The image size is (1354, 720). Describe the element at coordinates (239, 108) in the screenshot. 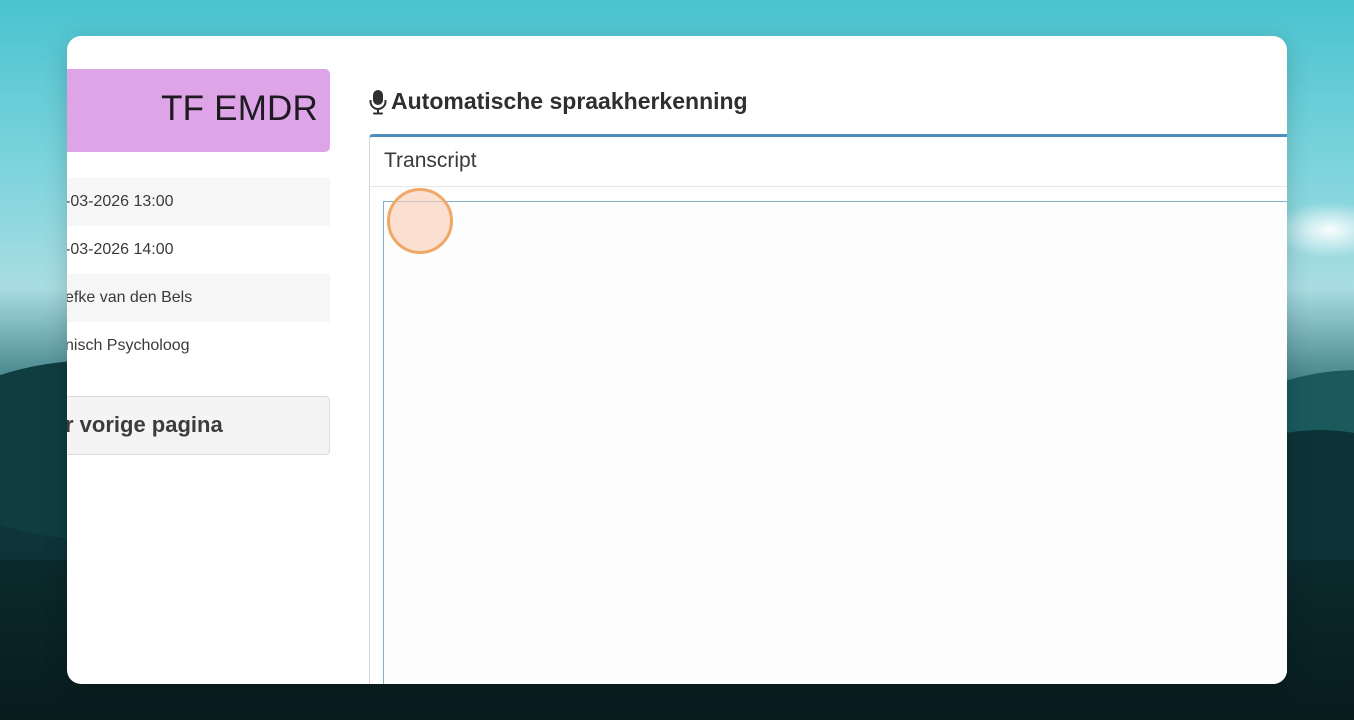

I see `session-title: TF EMDR` at that location.